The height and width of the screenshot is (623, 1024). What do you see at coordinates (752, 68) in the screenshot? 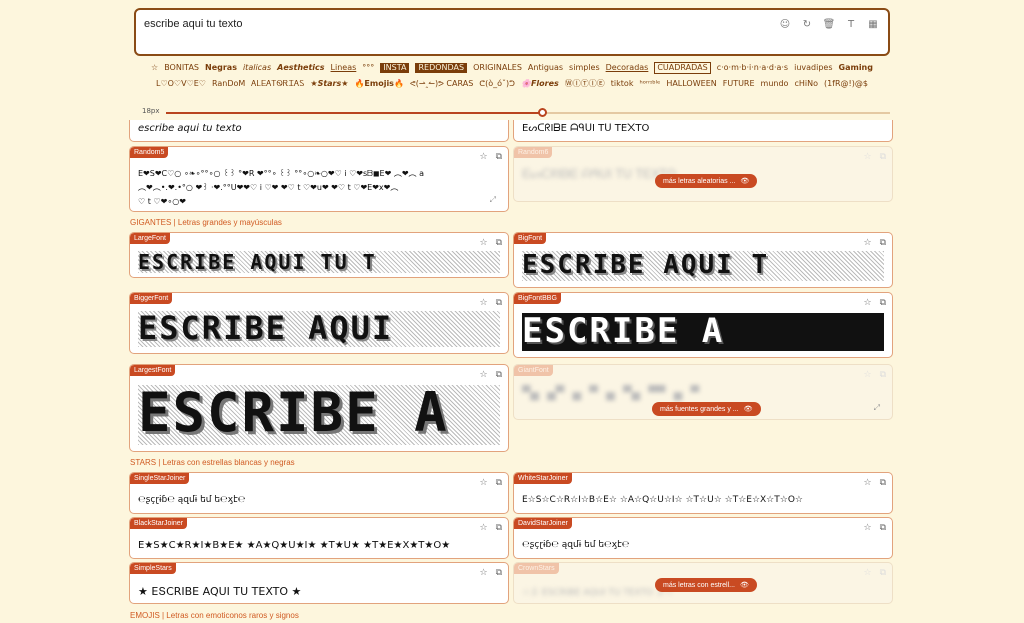
I see `category-link-14: c·o·m·b·i·n·a·d·a·s` at bounding box center [752, 68].